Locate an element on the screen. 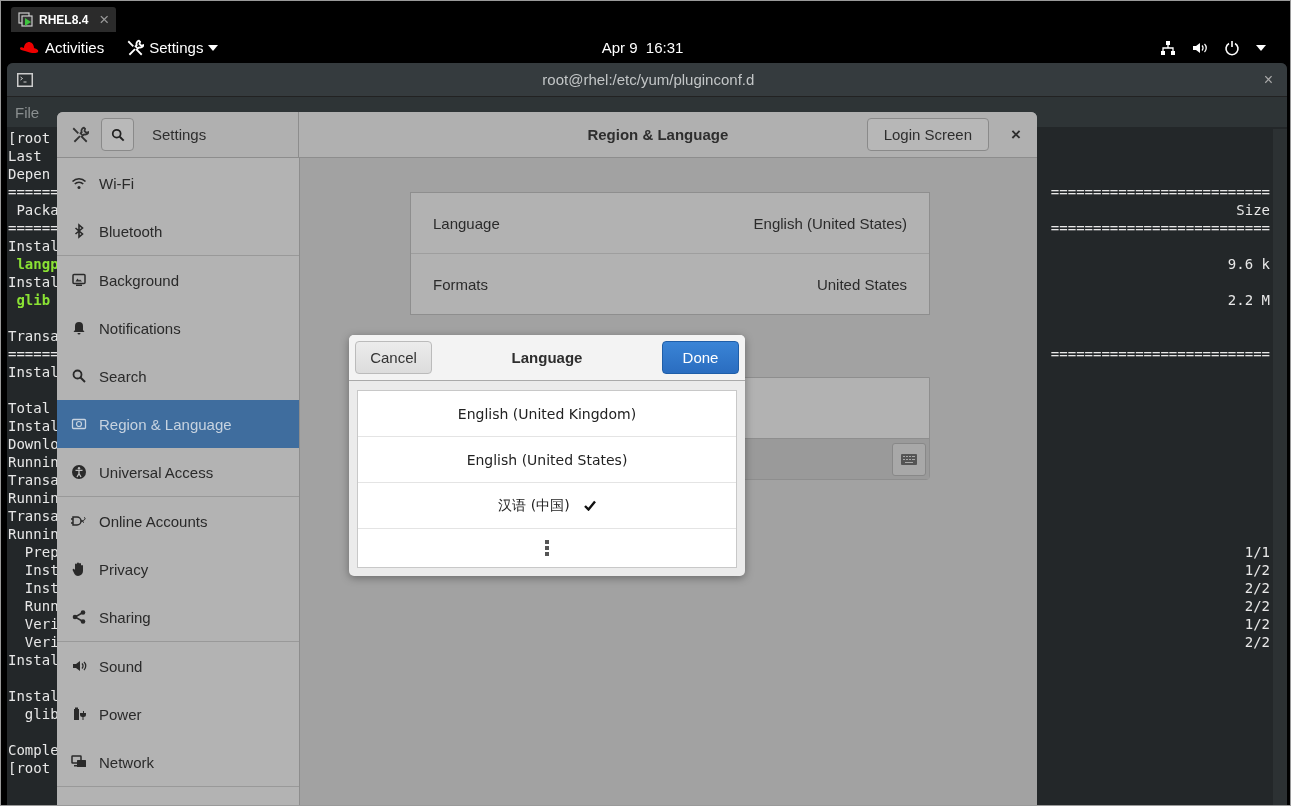 This screenshot has height=806, width=1291. sidebar-item: Sound is located at coordinates (178, 666).